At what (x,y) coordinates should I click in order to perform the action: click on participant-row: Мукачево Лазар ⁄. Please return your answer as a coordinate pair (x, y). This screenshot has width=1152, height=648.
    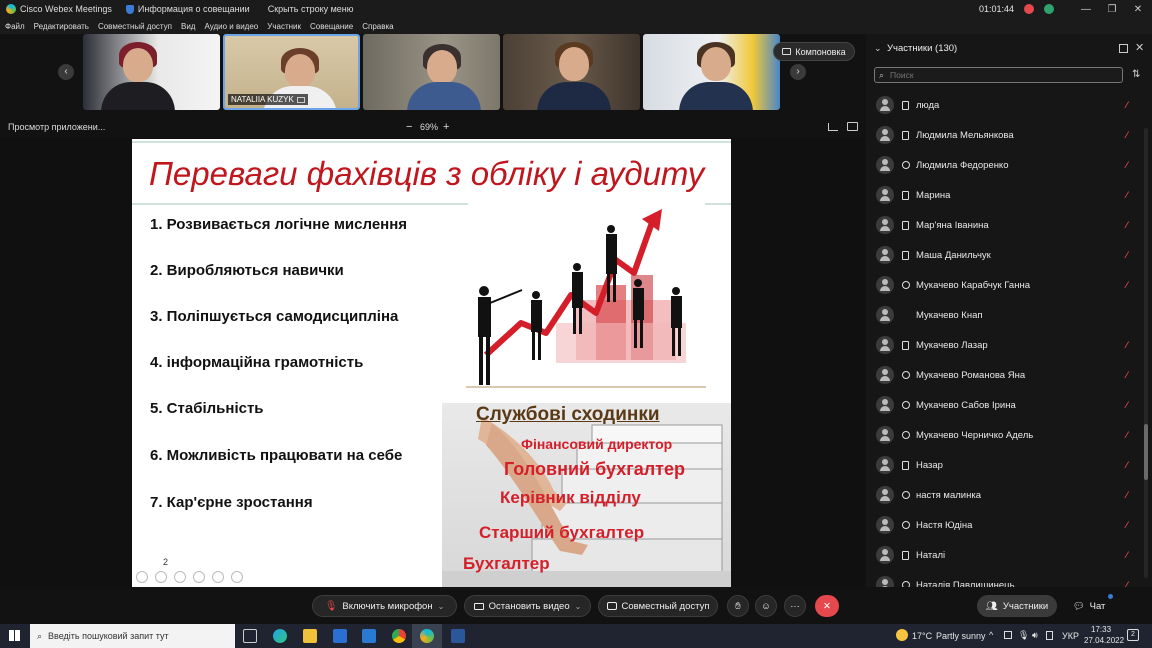
    Looking at the image, I should click on (1009, 345).